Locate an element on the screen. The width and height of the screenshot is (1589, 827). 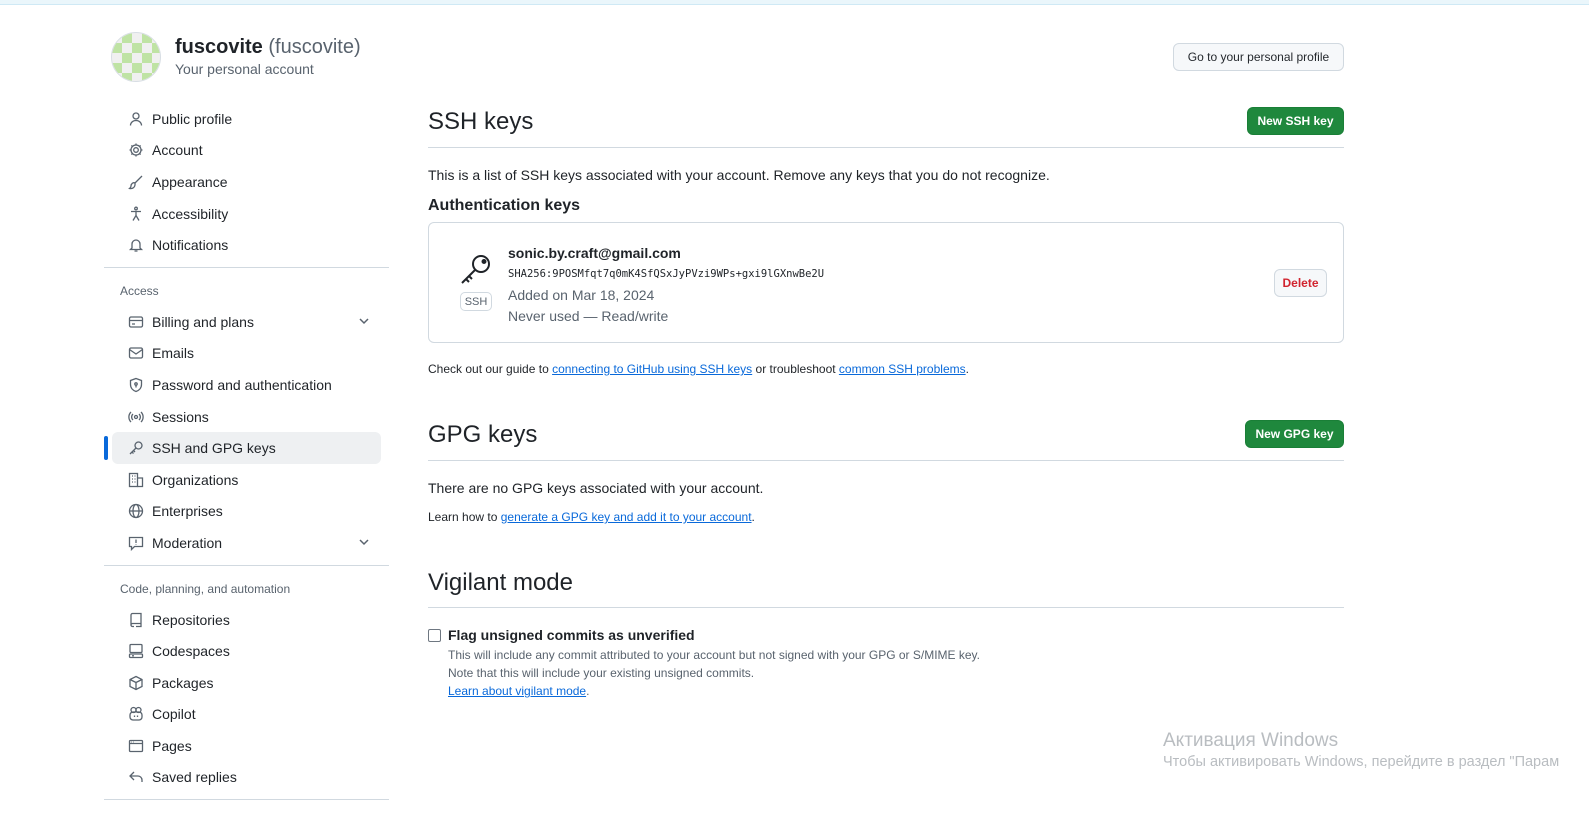
ssh-keys-title: SSH keys is located at coordinates (481, 121).